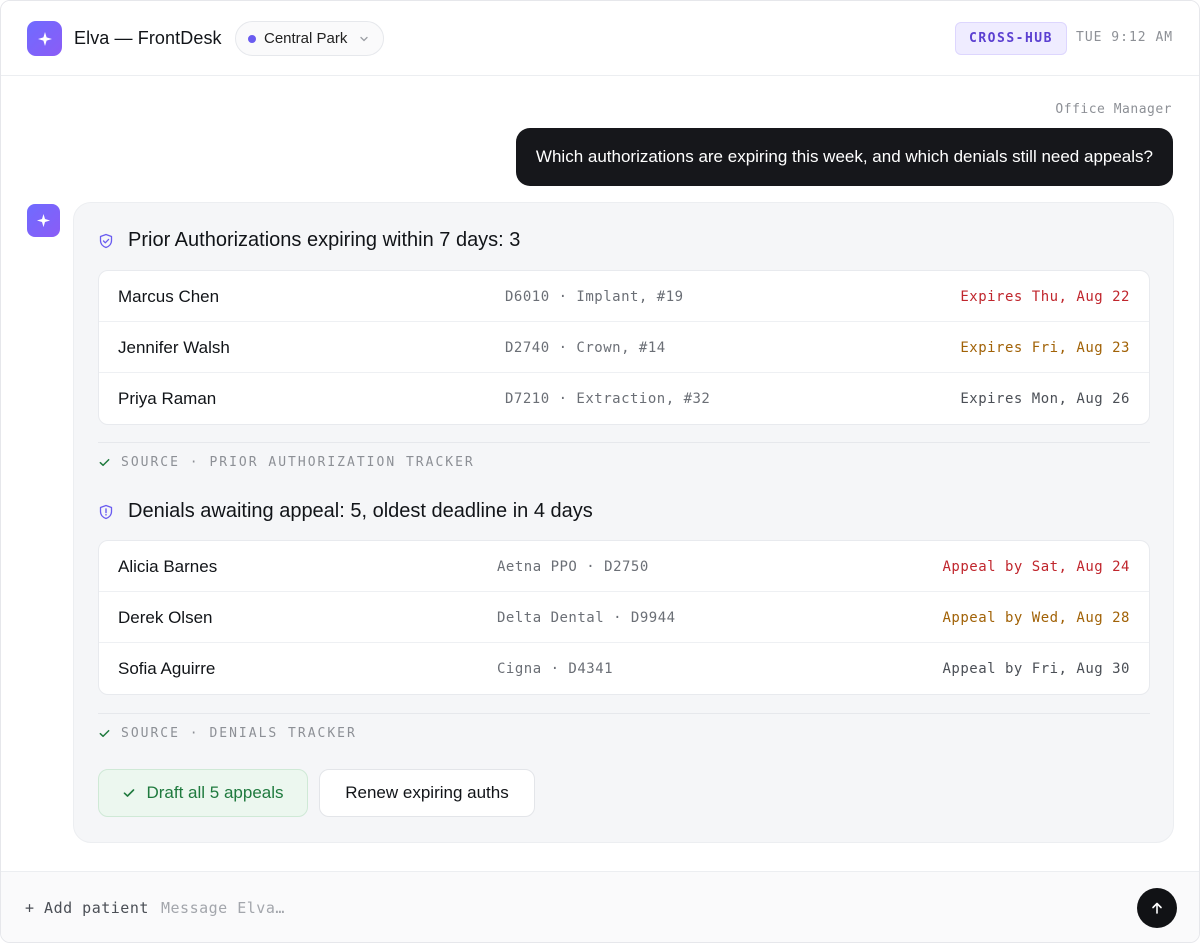  I want to click on expiry-date: Expires Thu, Aug 22, so click(1045, 297).